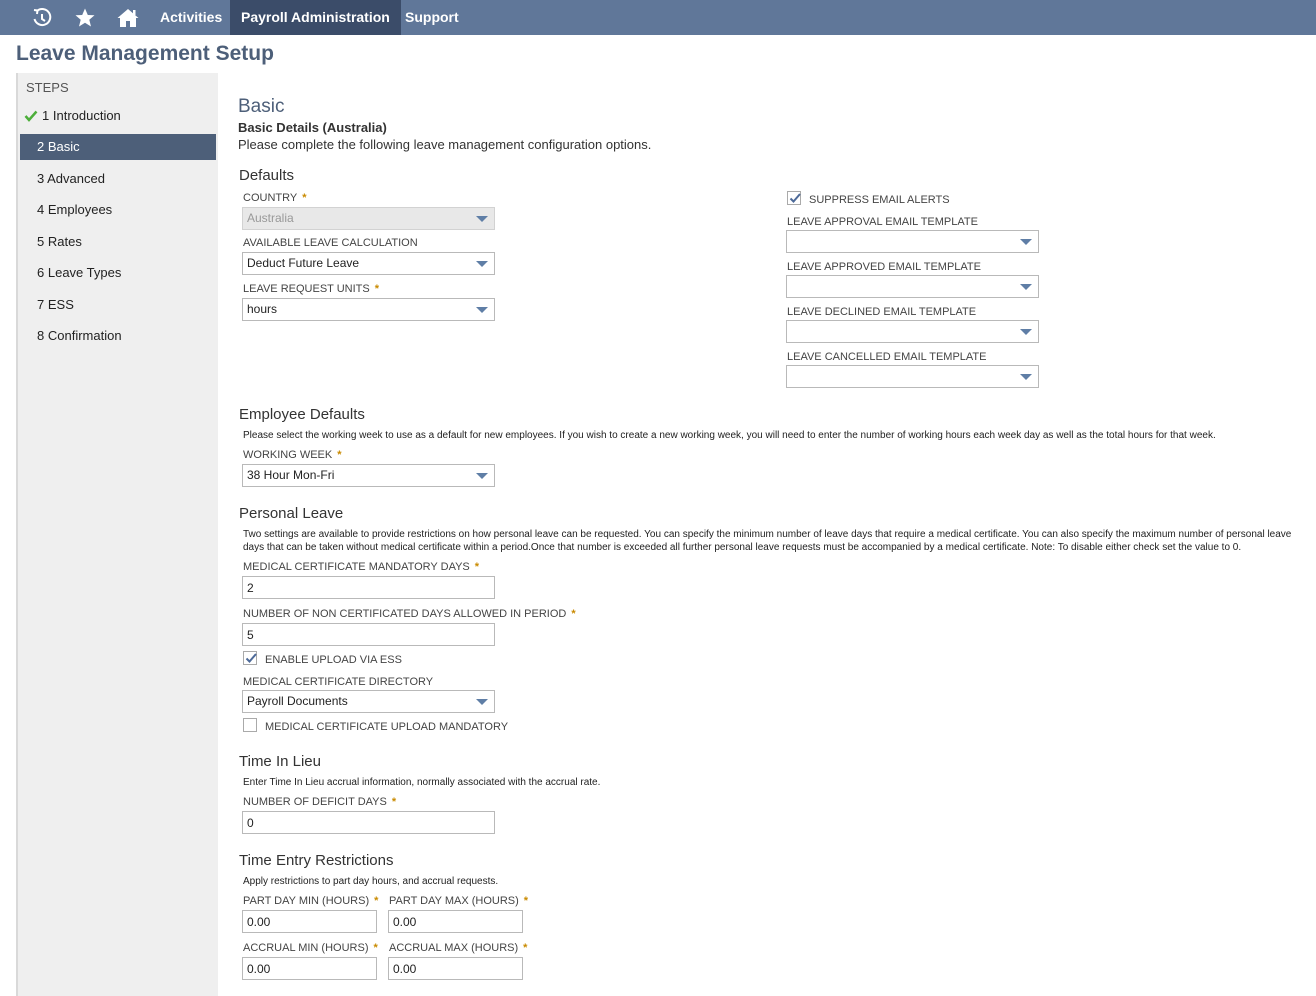 This screenshot has height=996, width=1316. Describe the element at coordinates (884, 267) in the screenshot. I see `approved-template-label: LEAVE APPROVED EMAIL TEMPLATE` at that location.